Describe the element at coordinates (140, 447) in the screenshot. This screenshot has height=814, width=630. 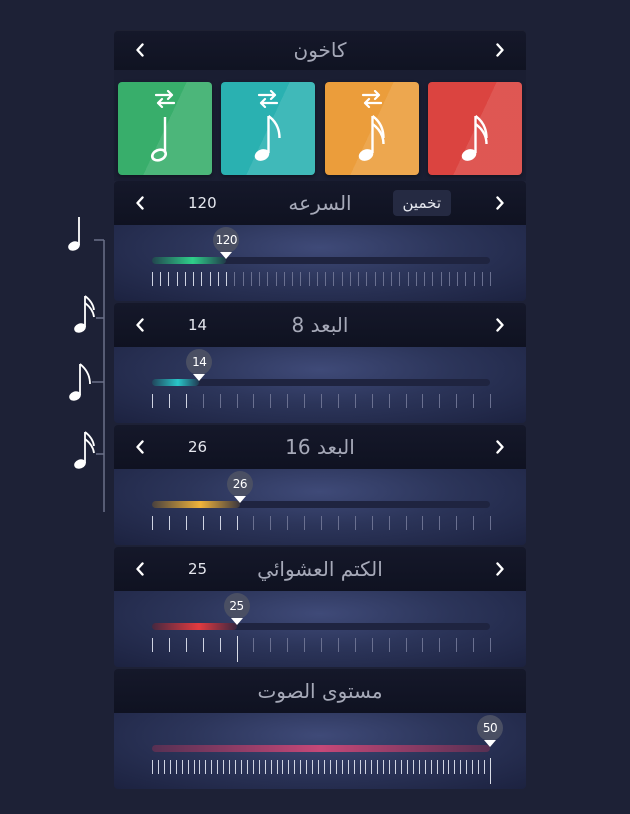
I see `sixteenth-decrease-button` at that location.